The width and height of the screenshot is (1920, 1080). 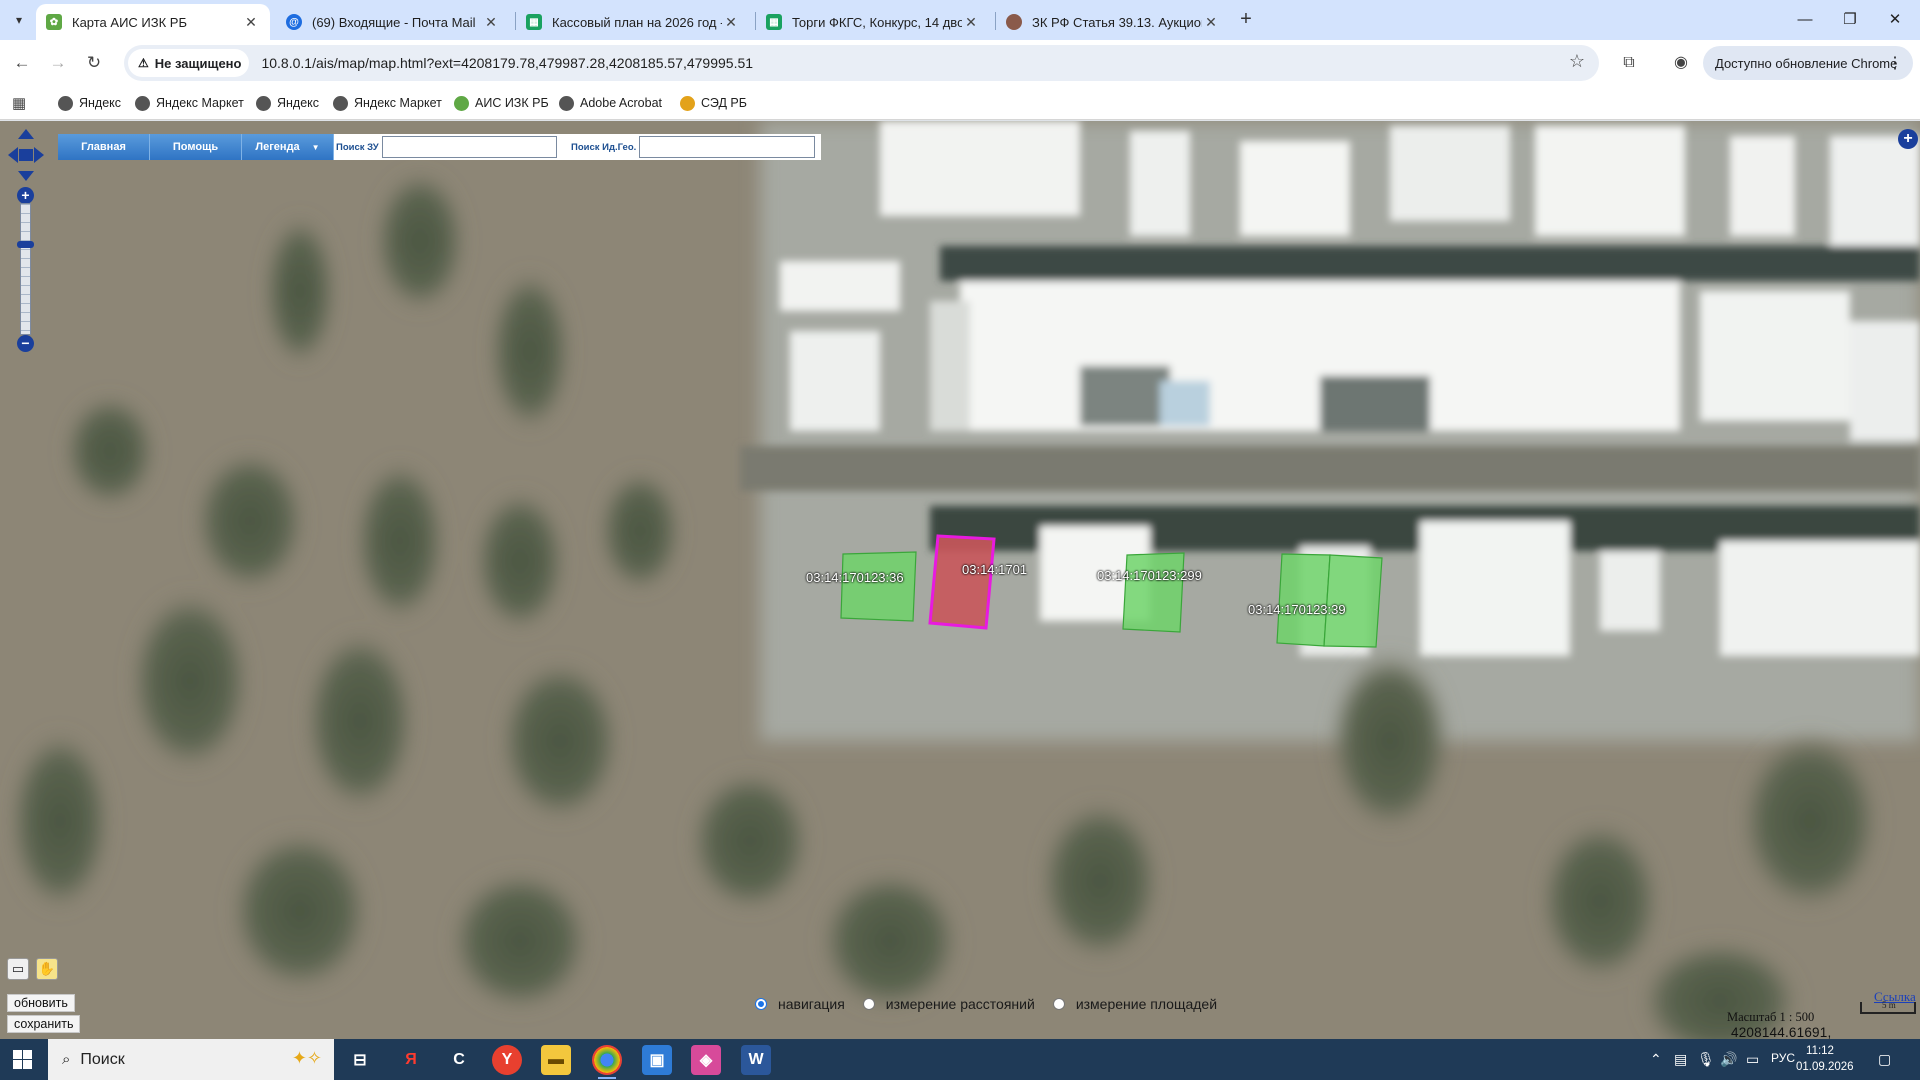 What do you see at coordinates (196, 147) in the screenshot?
I see `menu-help-button: Помощь` at bounding box center [196, 147].